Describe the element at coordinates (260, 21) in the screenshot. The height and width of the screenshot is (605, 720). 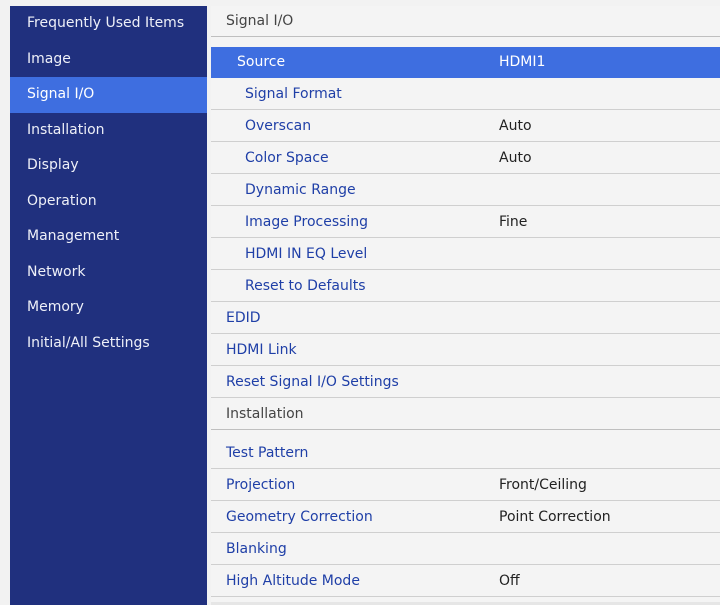
I see `section-title: Signal I/O` at that location.